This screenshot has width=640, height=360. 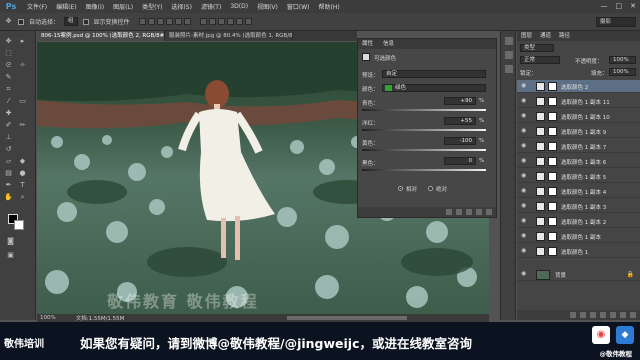 What do you see at coordinates (540, 60) in the screenshot?
I see `blend-mode-dropdown: 正常` at bounding box center [540, 60].